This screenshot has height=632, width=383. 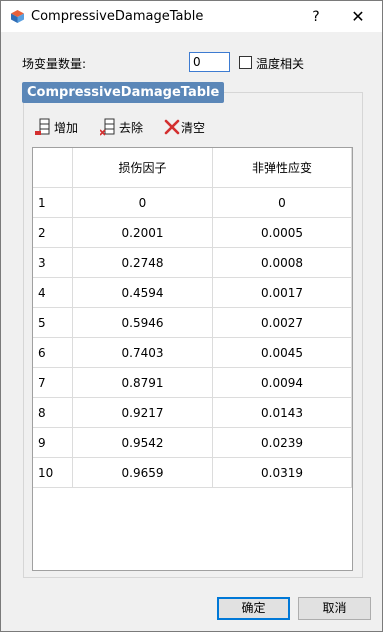 What do you see at coordinates (282, 443) in the screenshot?
I see `inelastic-strain-cell: 0.0239` at bounding box center [282, 443].